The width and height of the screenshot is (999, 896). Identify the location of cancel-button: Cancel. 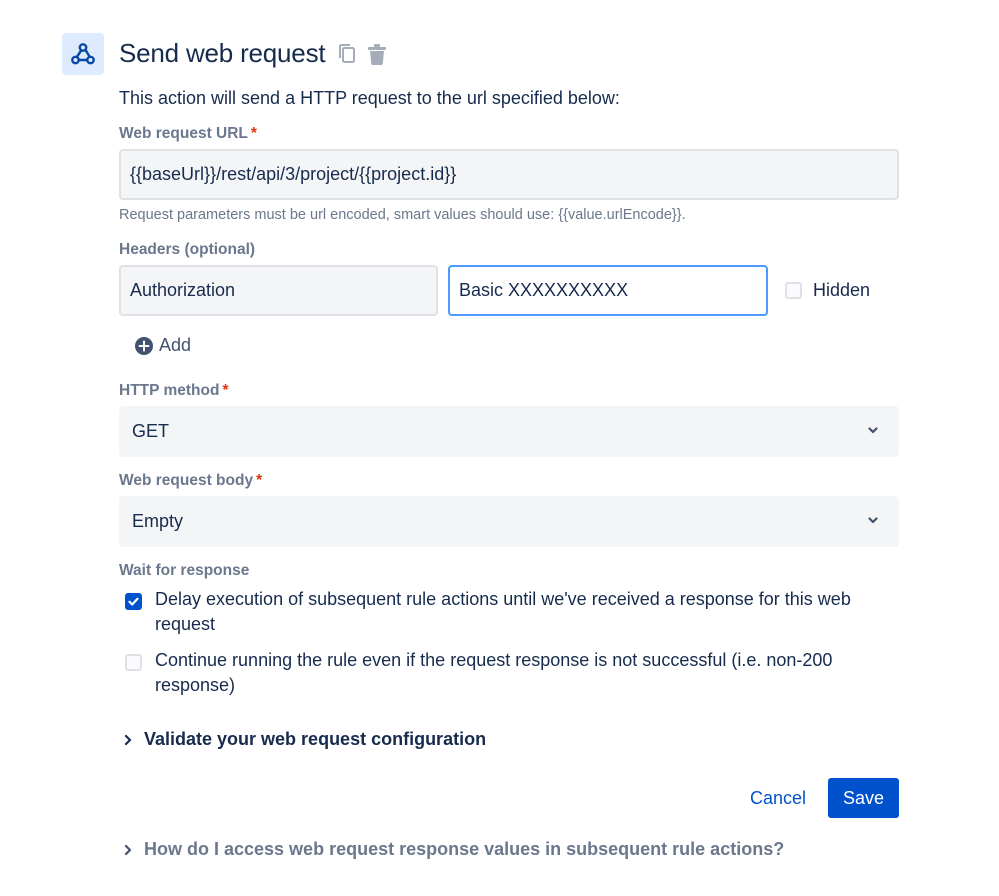
(778, 798).